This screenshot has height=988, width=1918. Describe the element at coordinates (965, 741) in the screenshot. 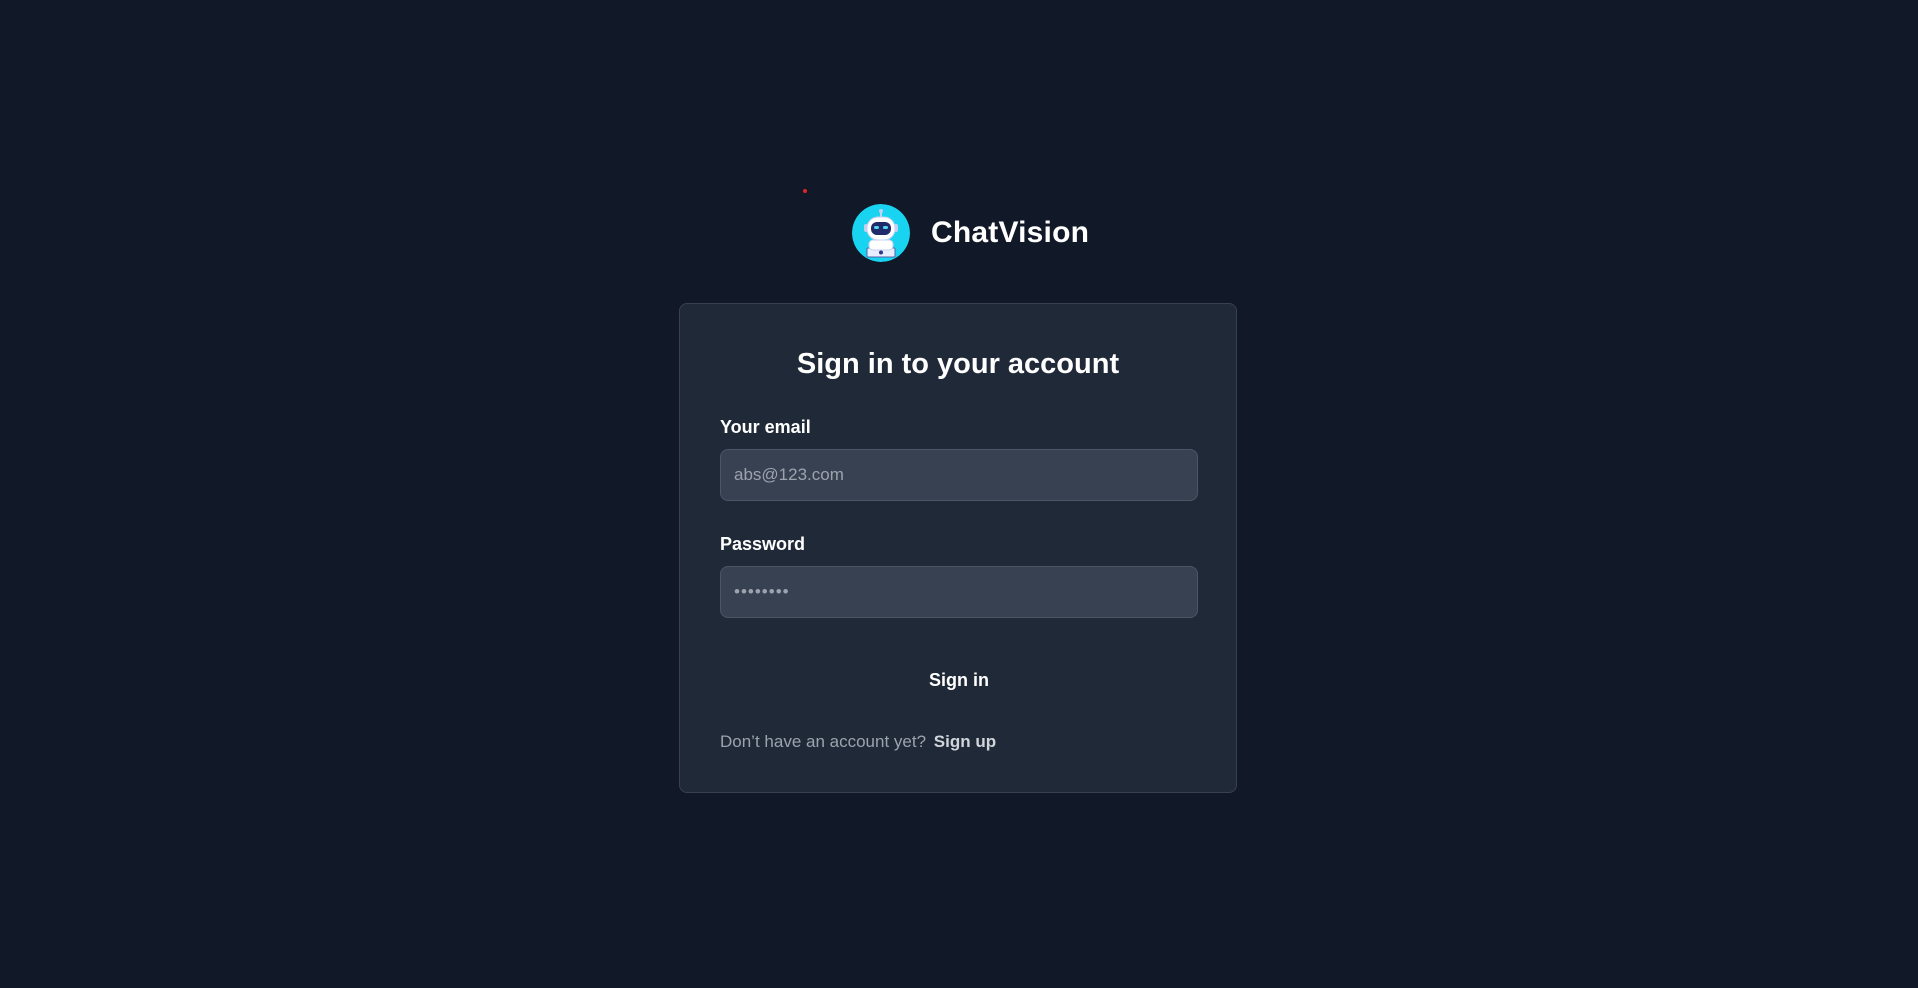

I see `sign-up-link: Sign up` at that location.